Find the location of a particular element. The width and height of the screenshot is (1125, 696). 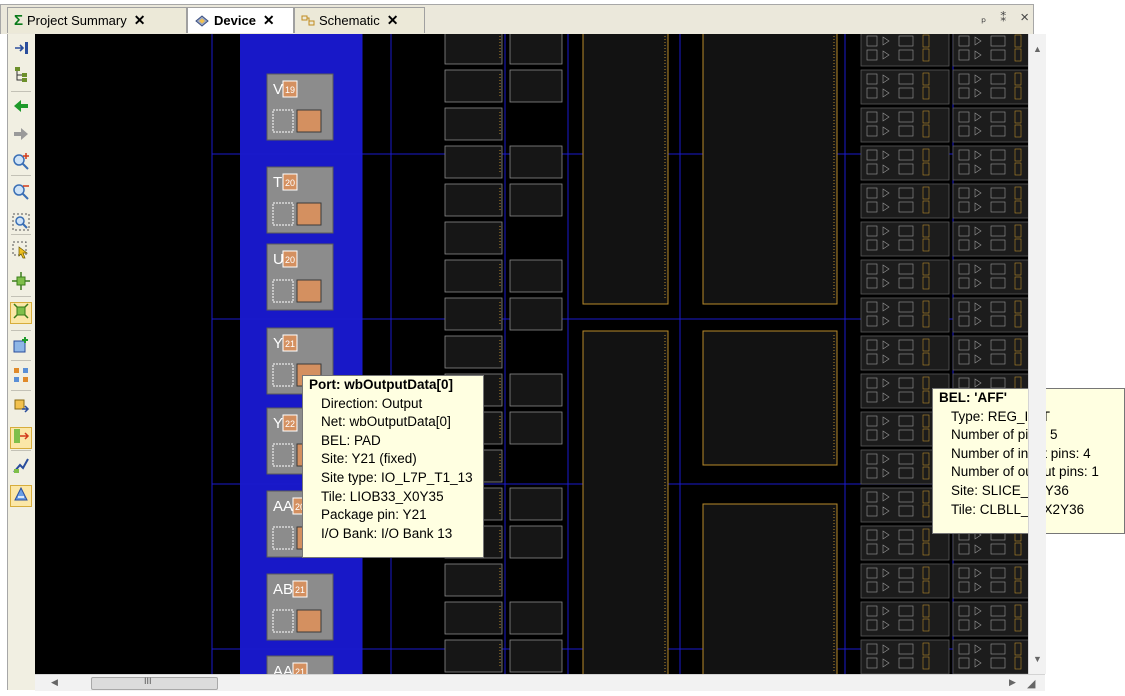

maximize-icon: ⁑ is located at coordinates (1003, 18).